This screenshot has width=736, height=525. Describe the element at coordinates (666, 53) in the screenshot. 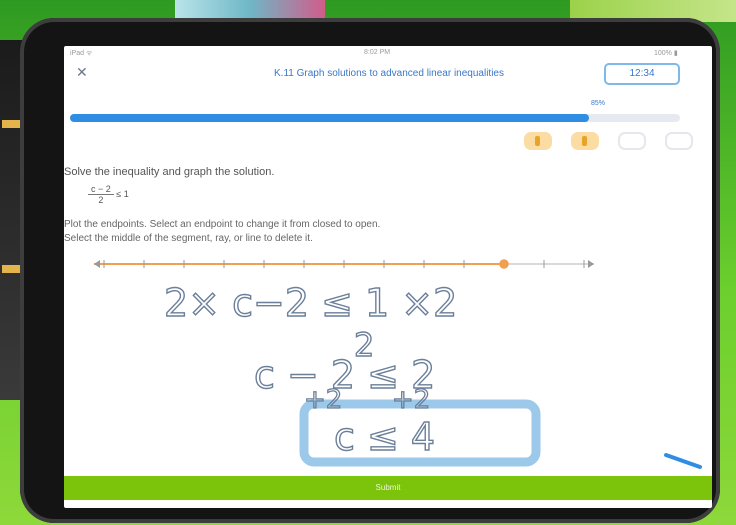

I see `battery-icon: 100% ▮` at that location.